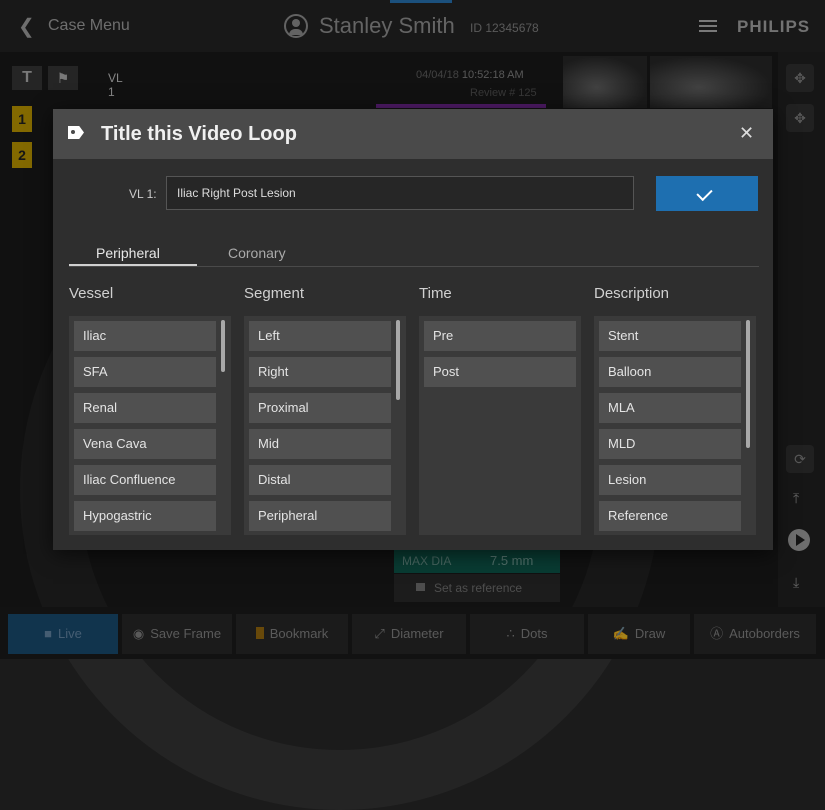  What do you see at coordinates (670, 372) in the screenshot?
I see `list-item: Balloon` at bounding box center [670, 372].